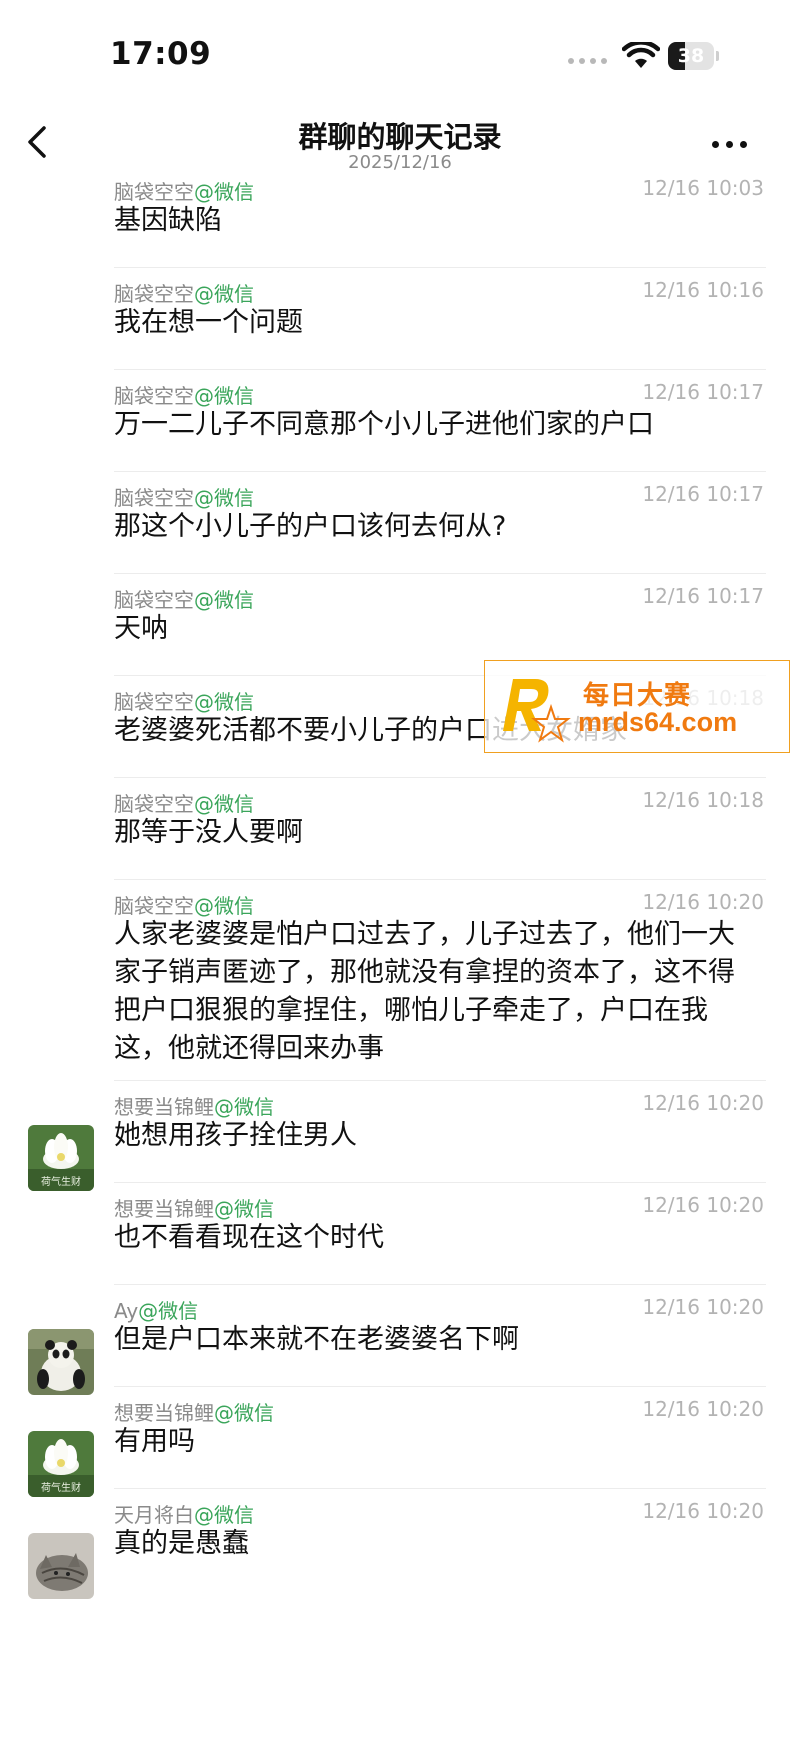 The image size is (800, 1738). Describe the element at coordinates (637, 706) in the screenshot. I see `watermark: 每日大赛 mrds64.com` at that location.